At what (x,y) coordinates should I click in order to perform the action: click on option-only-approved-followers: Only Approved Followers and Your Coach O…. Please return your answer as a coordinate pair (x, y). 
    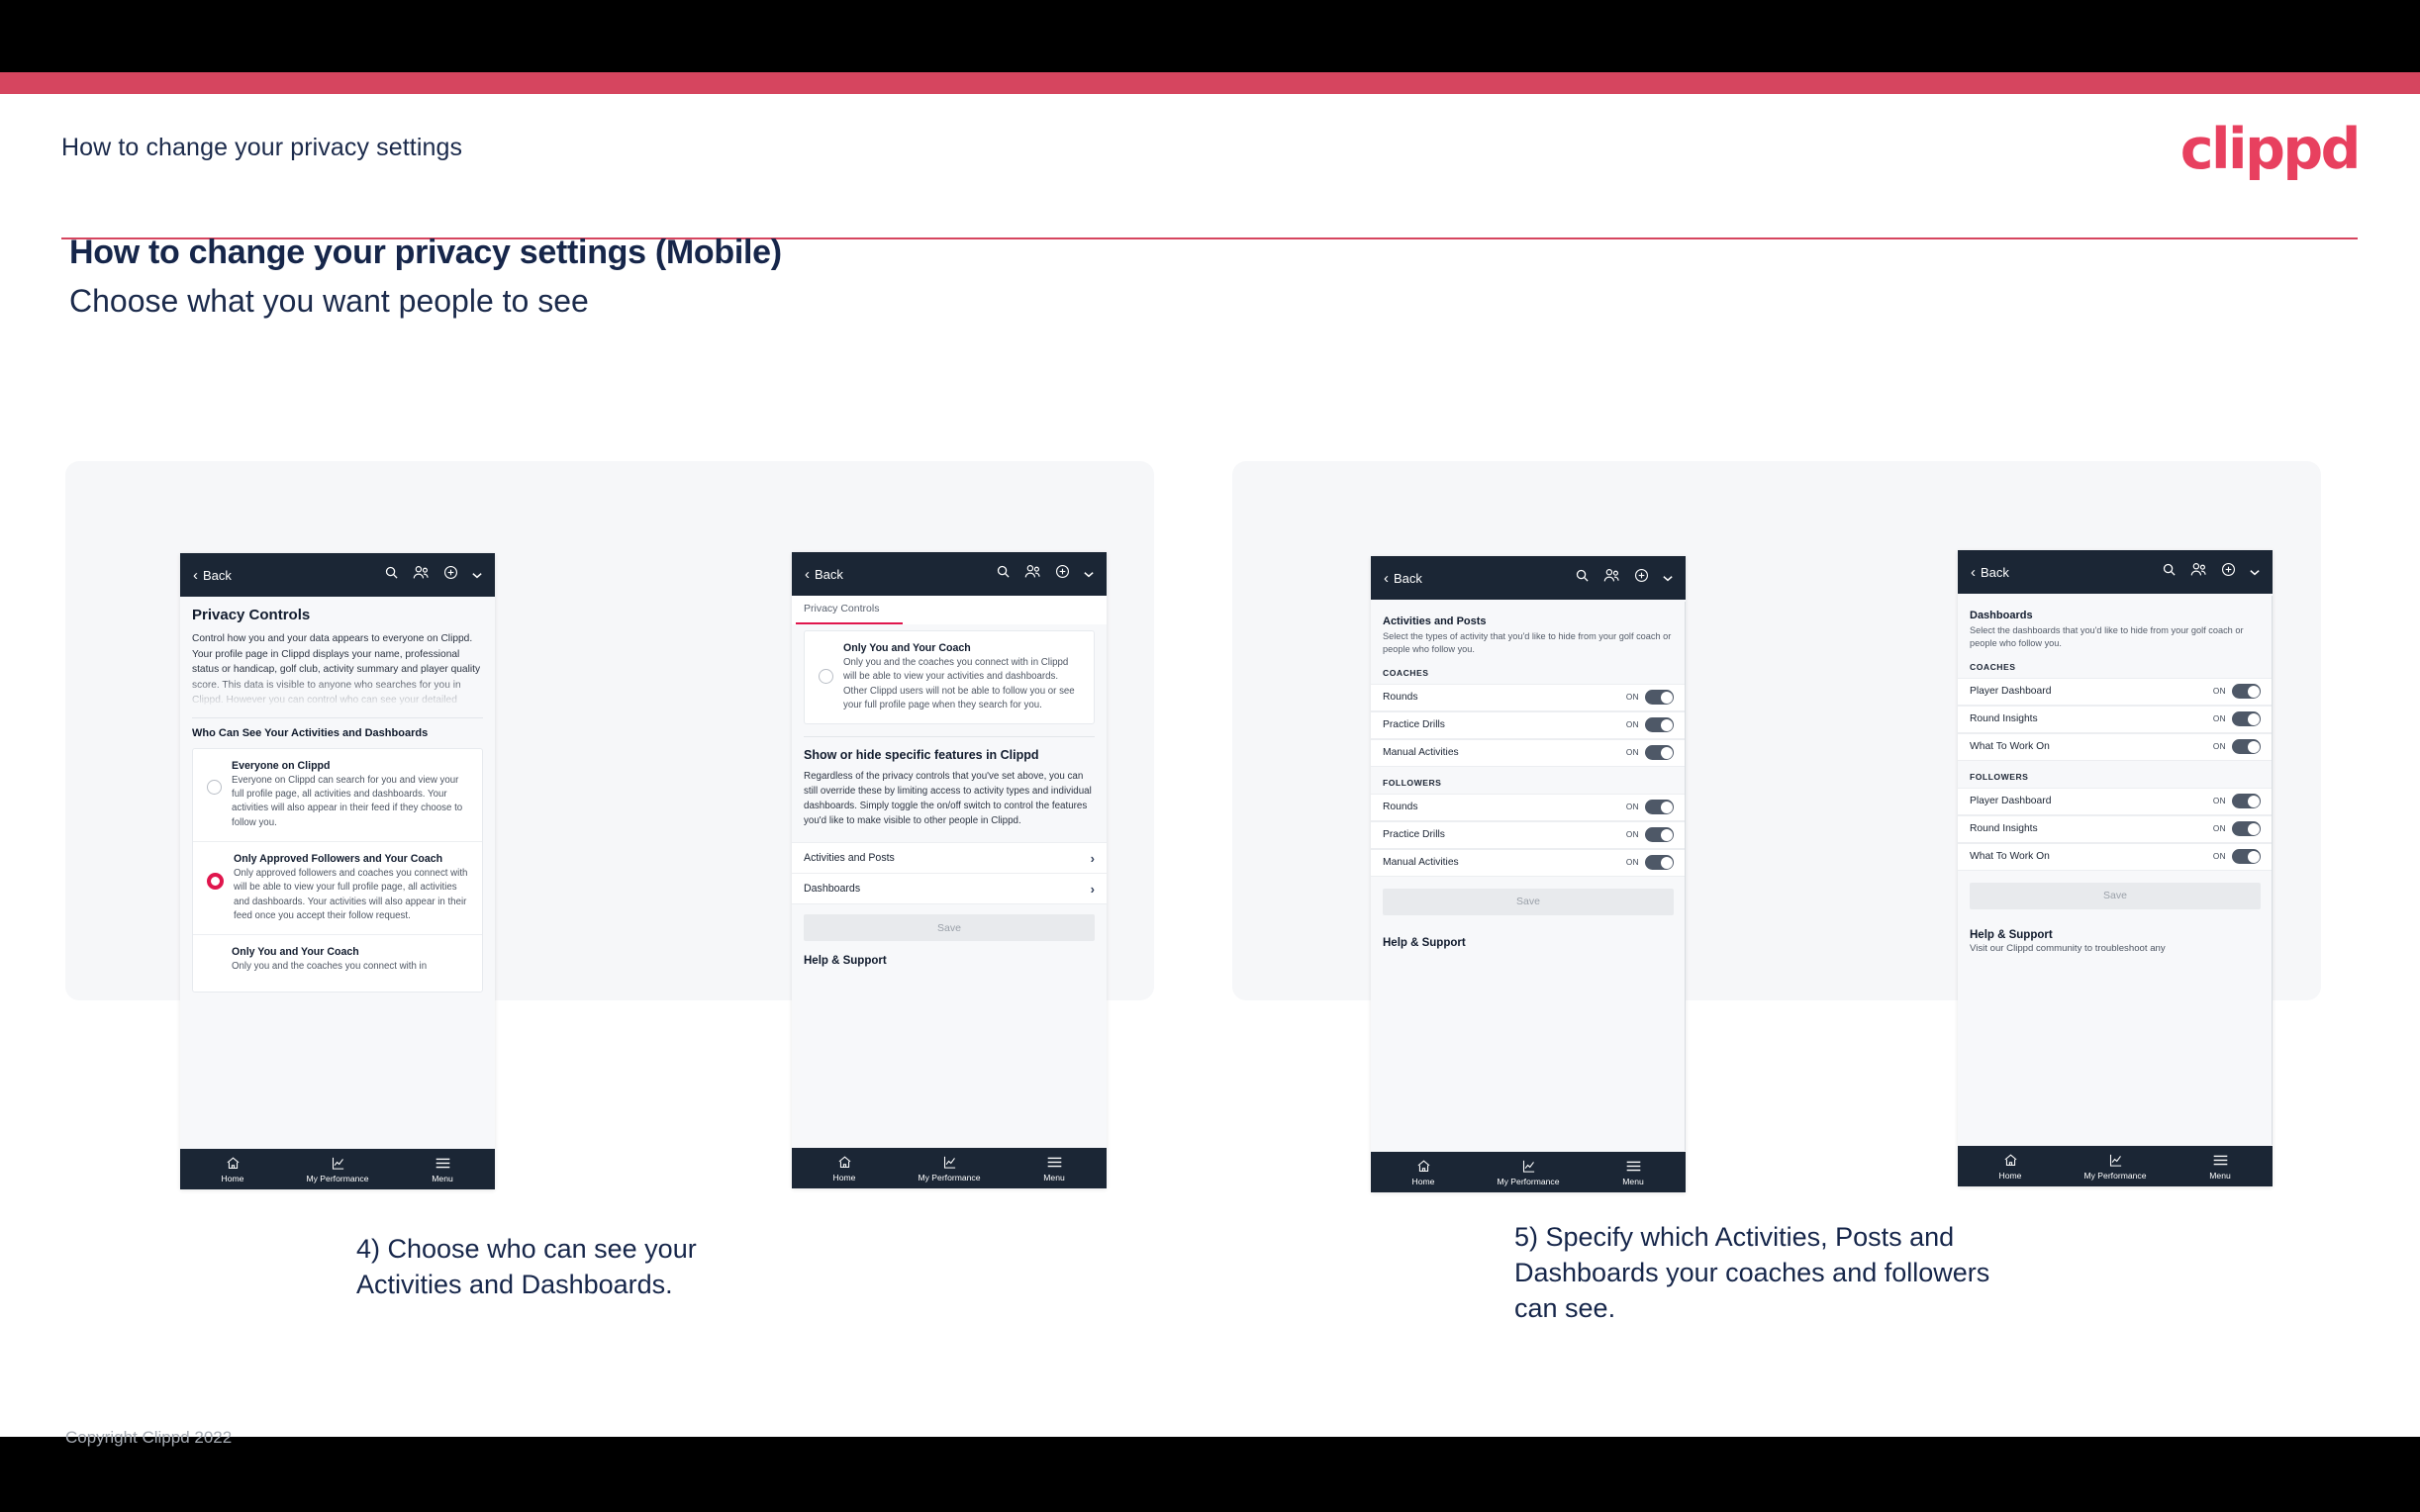
    Looking at the image, I should click on (337, 889).